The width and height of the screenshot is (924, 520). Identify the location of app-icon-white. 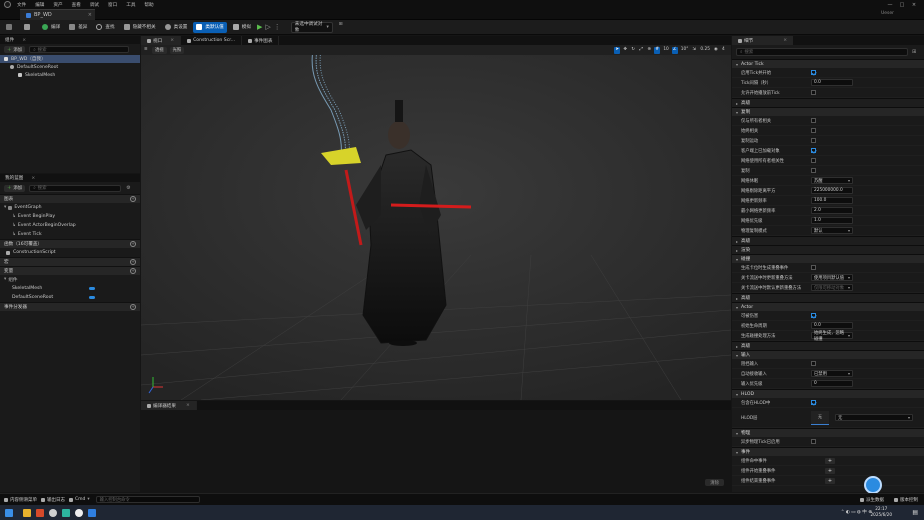
(79, 512).